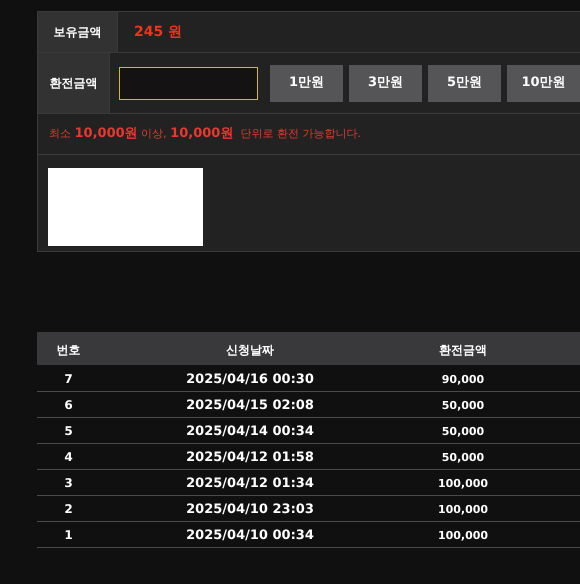 The width and height of the screenshot is (580, 584). Describe the element at coordinates (188, 83) in the screenshot. I see `amount-input-field` at that location.